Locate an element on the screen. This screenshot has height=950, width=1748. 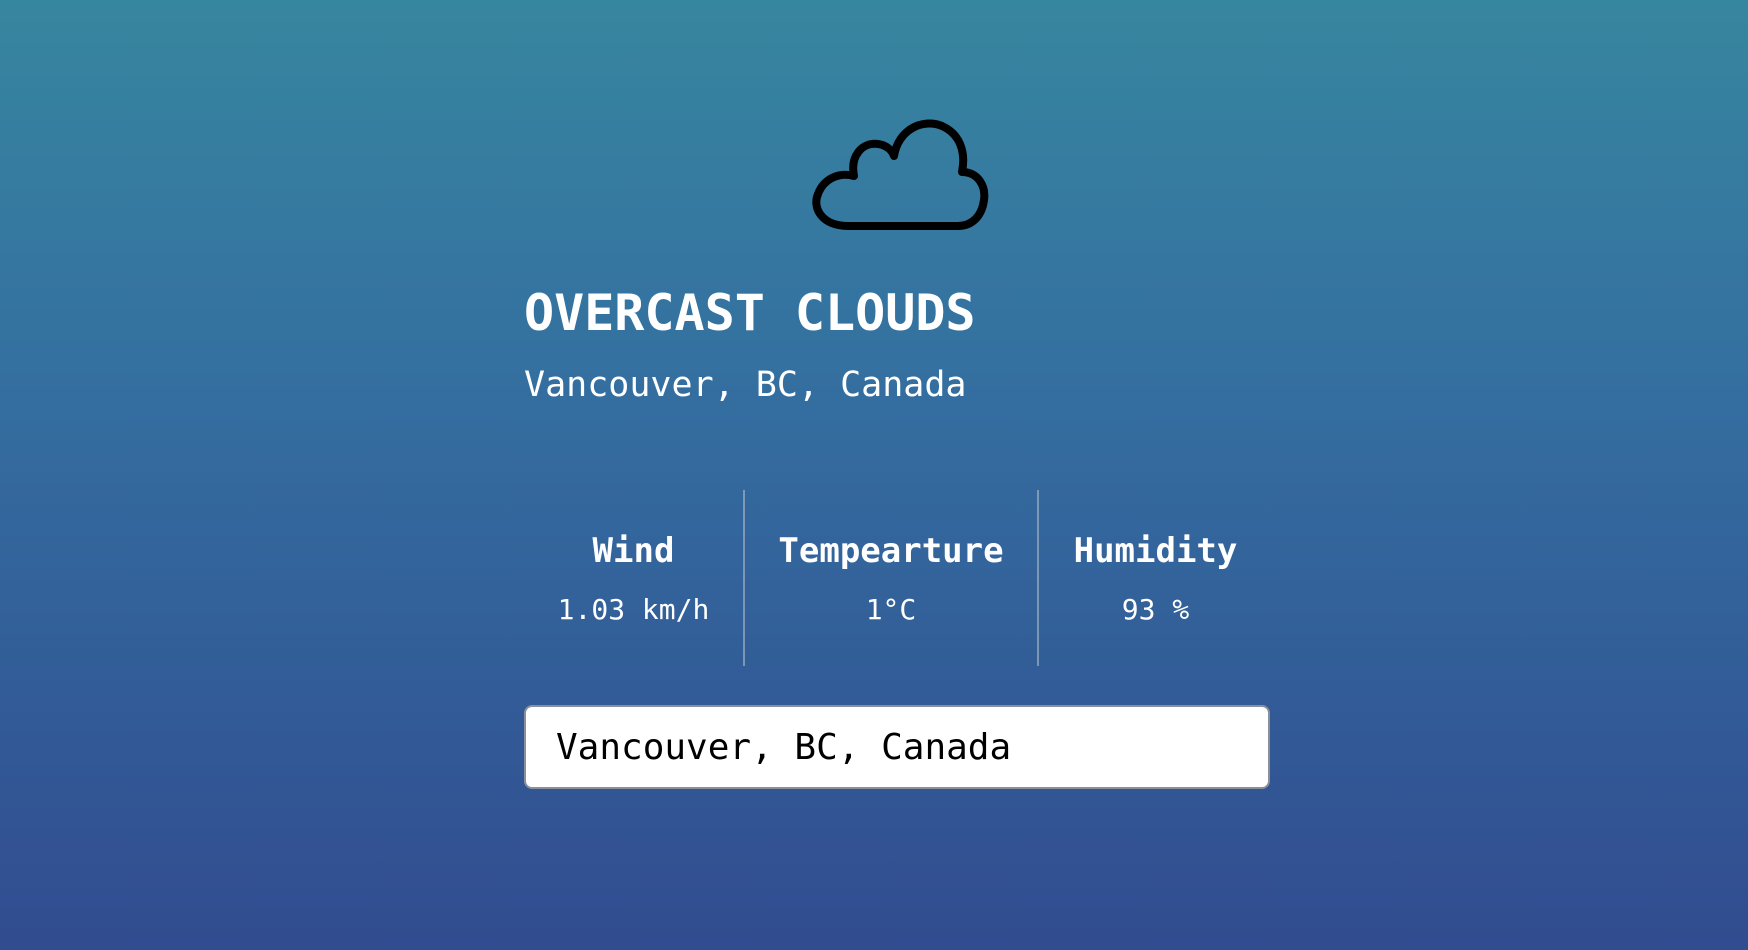
location-search-input is located at coordinates (912, 747).